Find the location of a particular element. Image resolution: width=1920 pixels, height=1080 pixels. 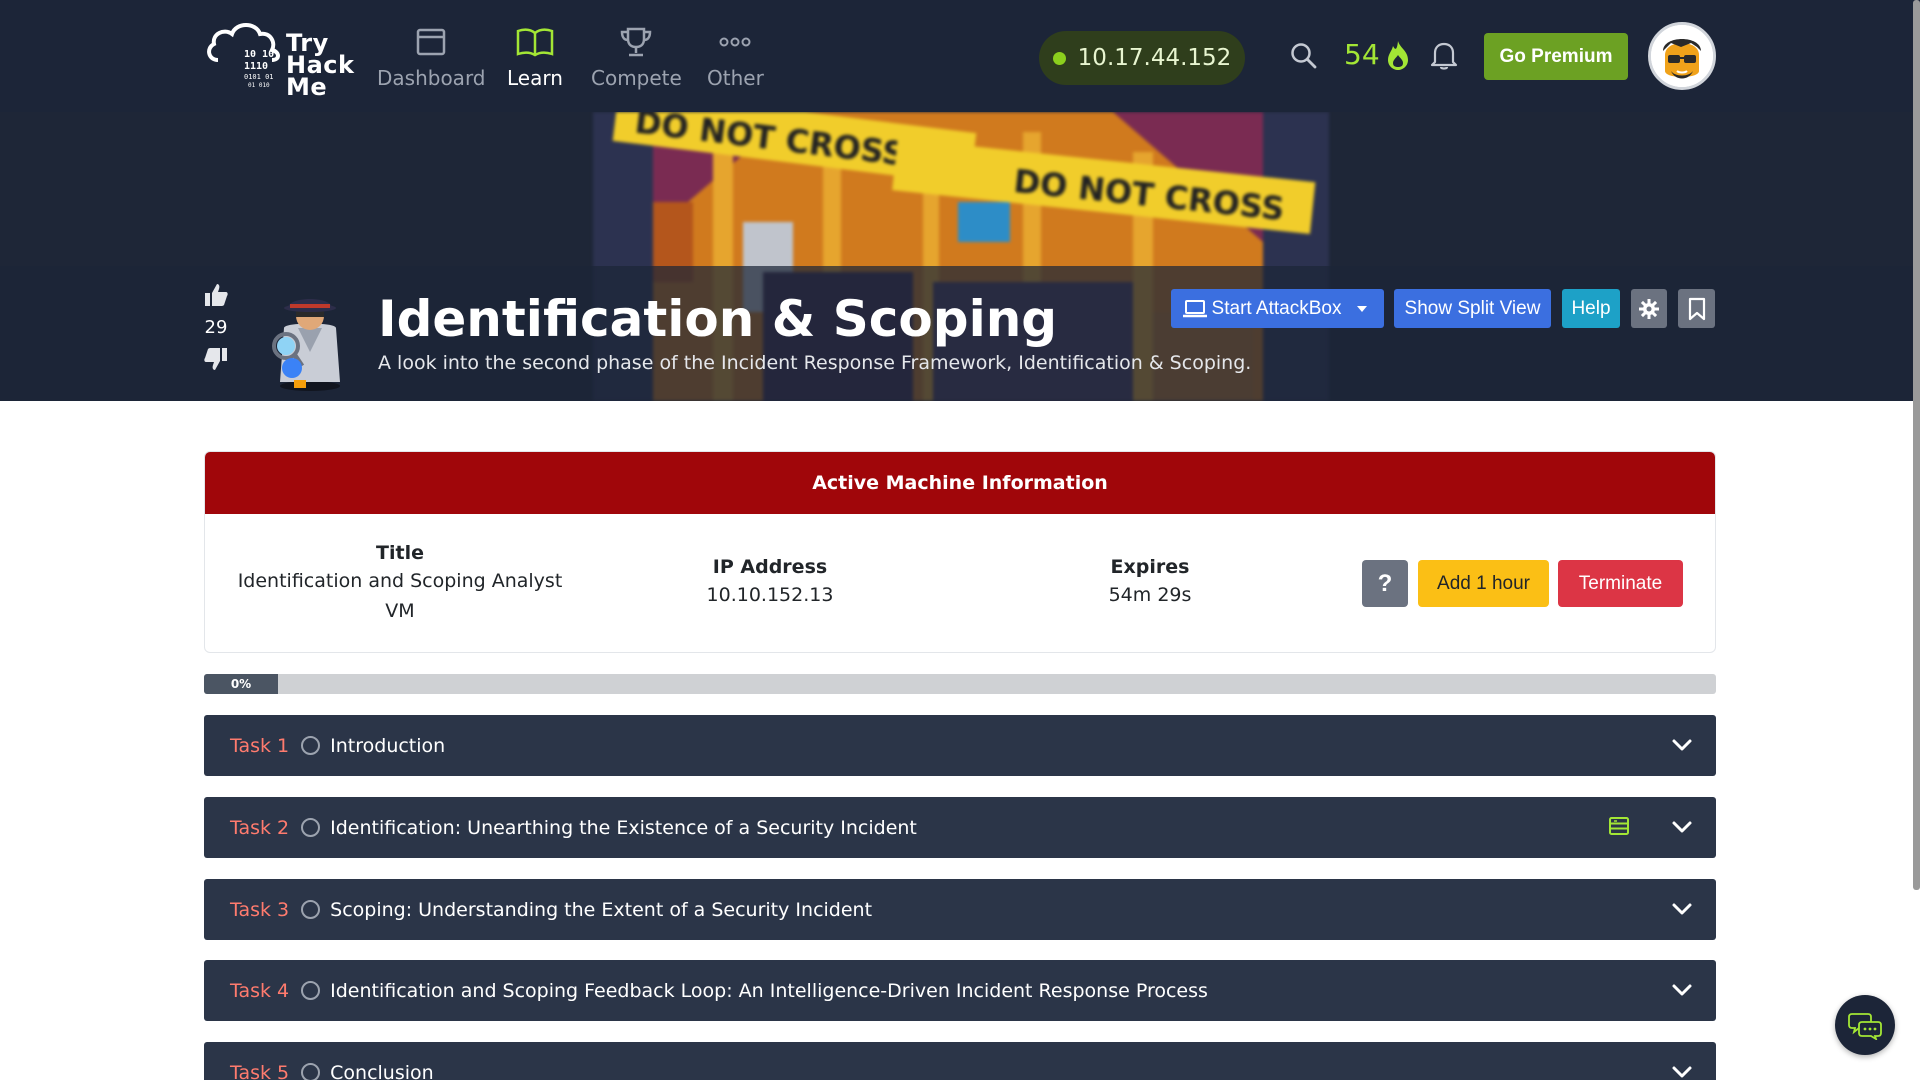

room-settings-button is located at coordinates (1649, 308).